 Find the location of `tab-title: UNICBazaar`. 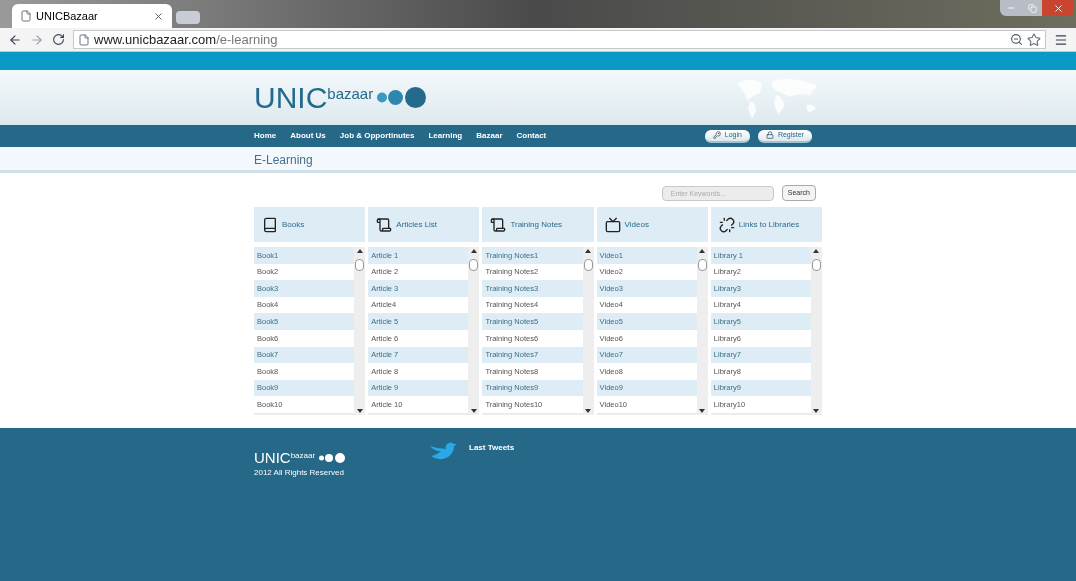

tab-title: UNICBazaar is located at coordinates (67, 16).